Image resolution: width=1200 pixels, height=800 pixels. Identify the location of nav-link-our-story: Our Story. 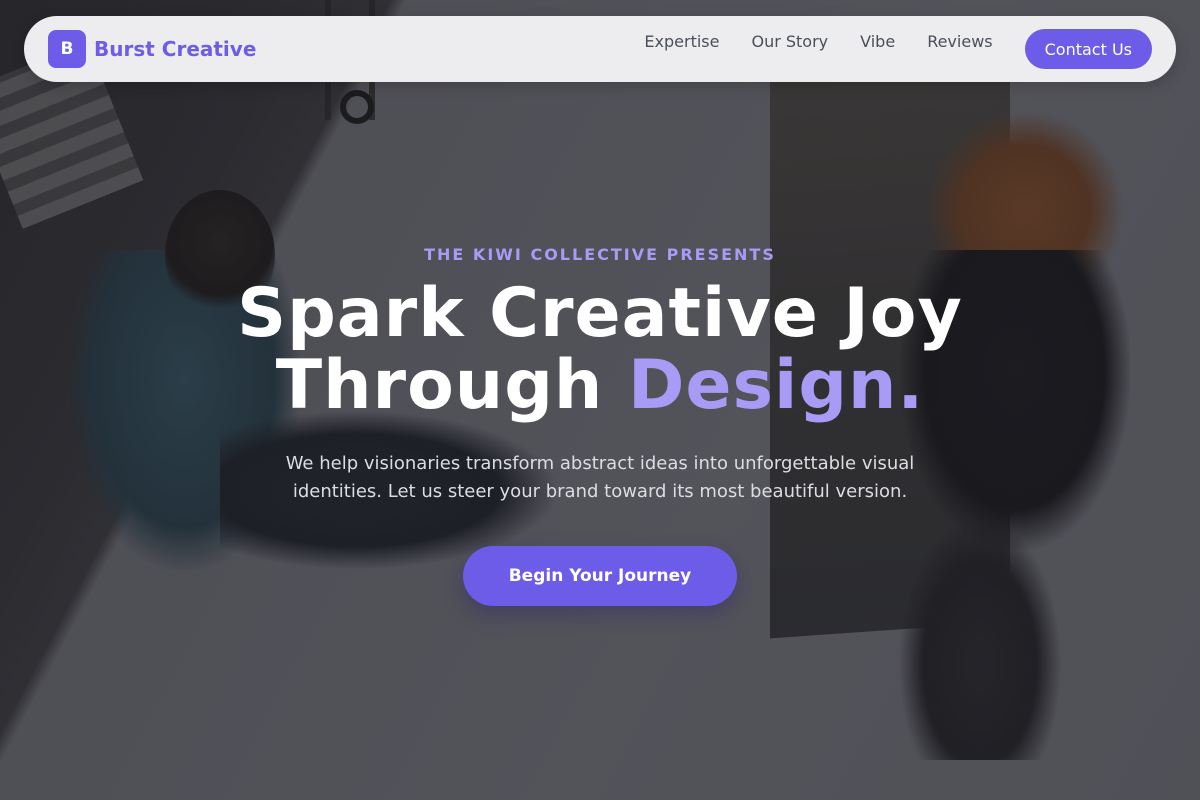
(789, 41).